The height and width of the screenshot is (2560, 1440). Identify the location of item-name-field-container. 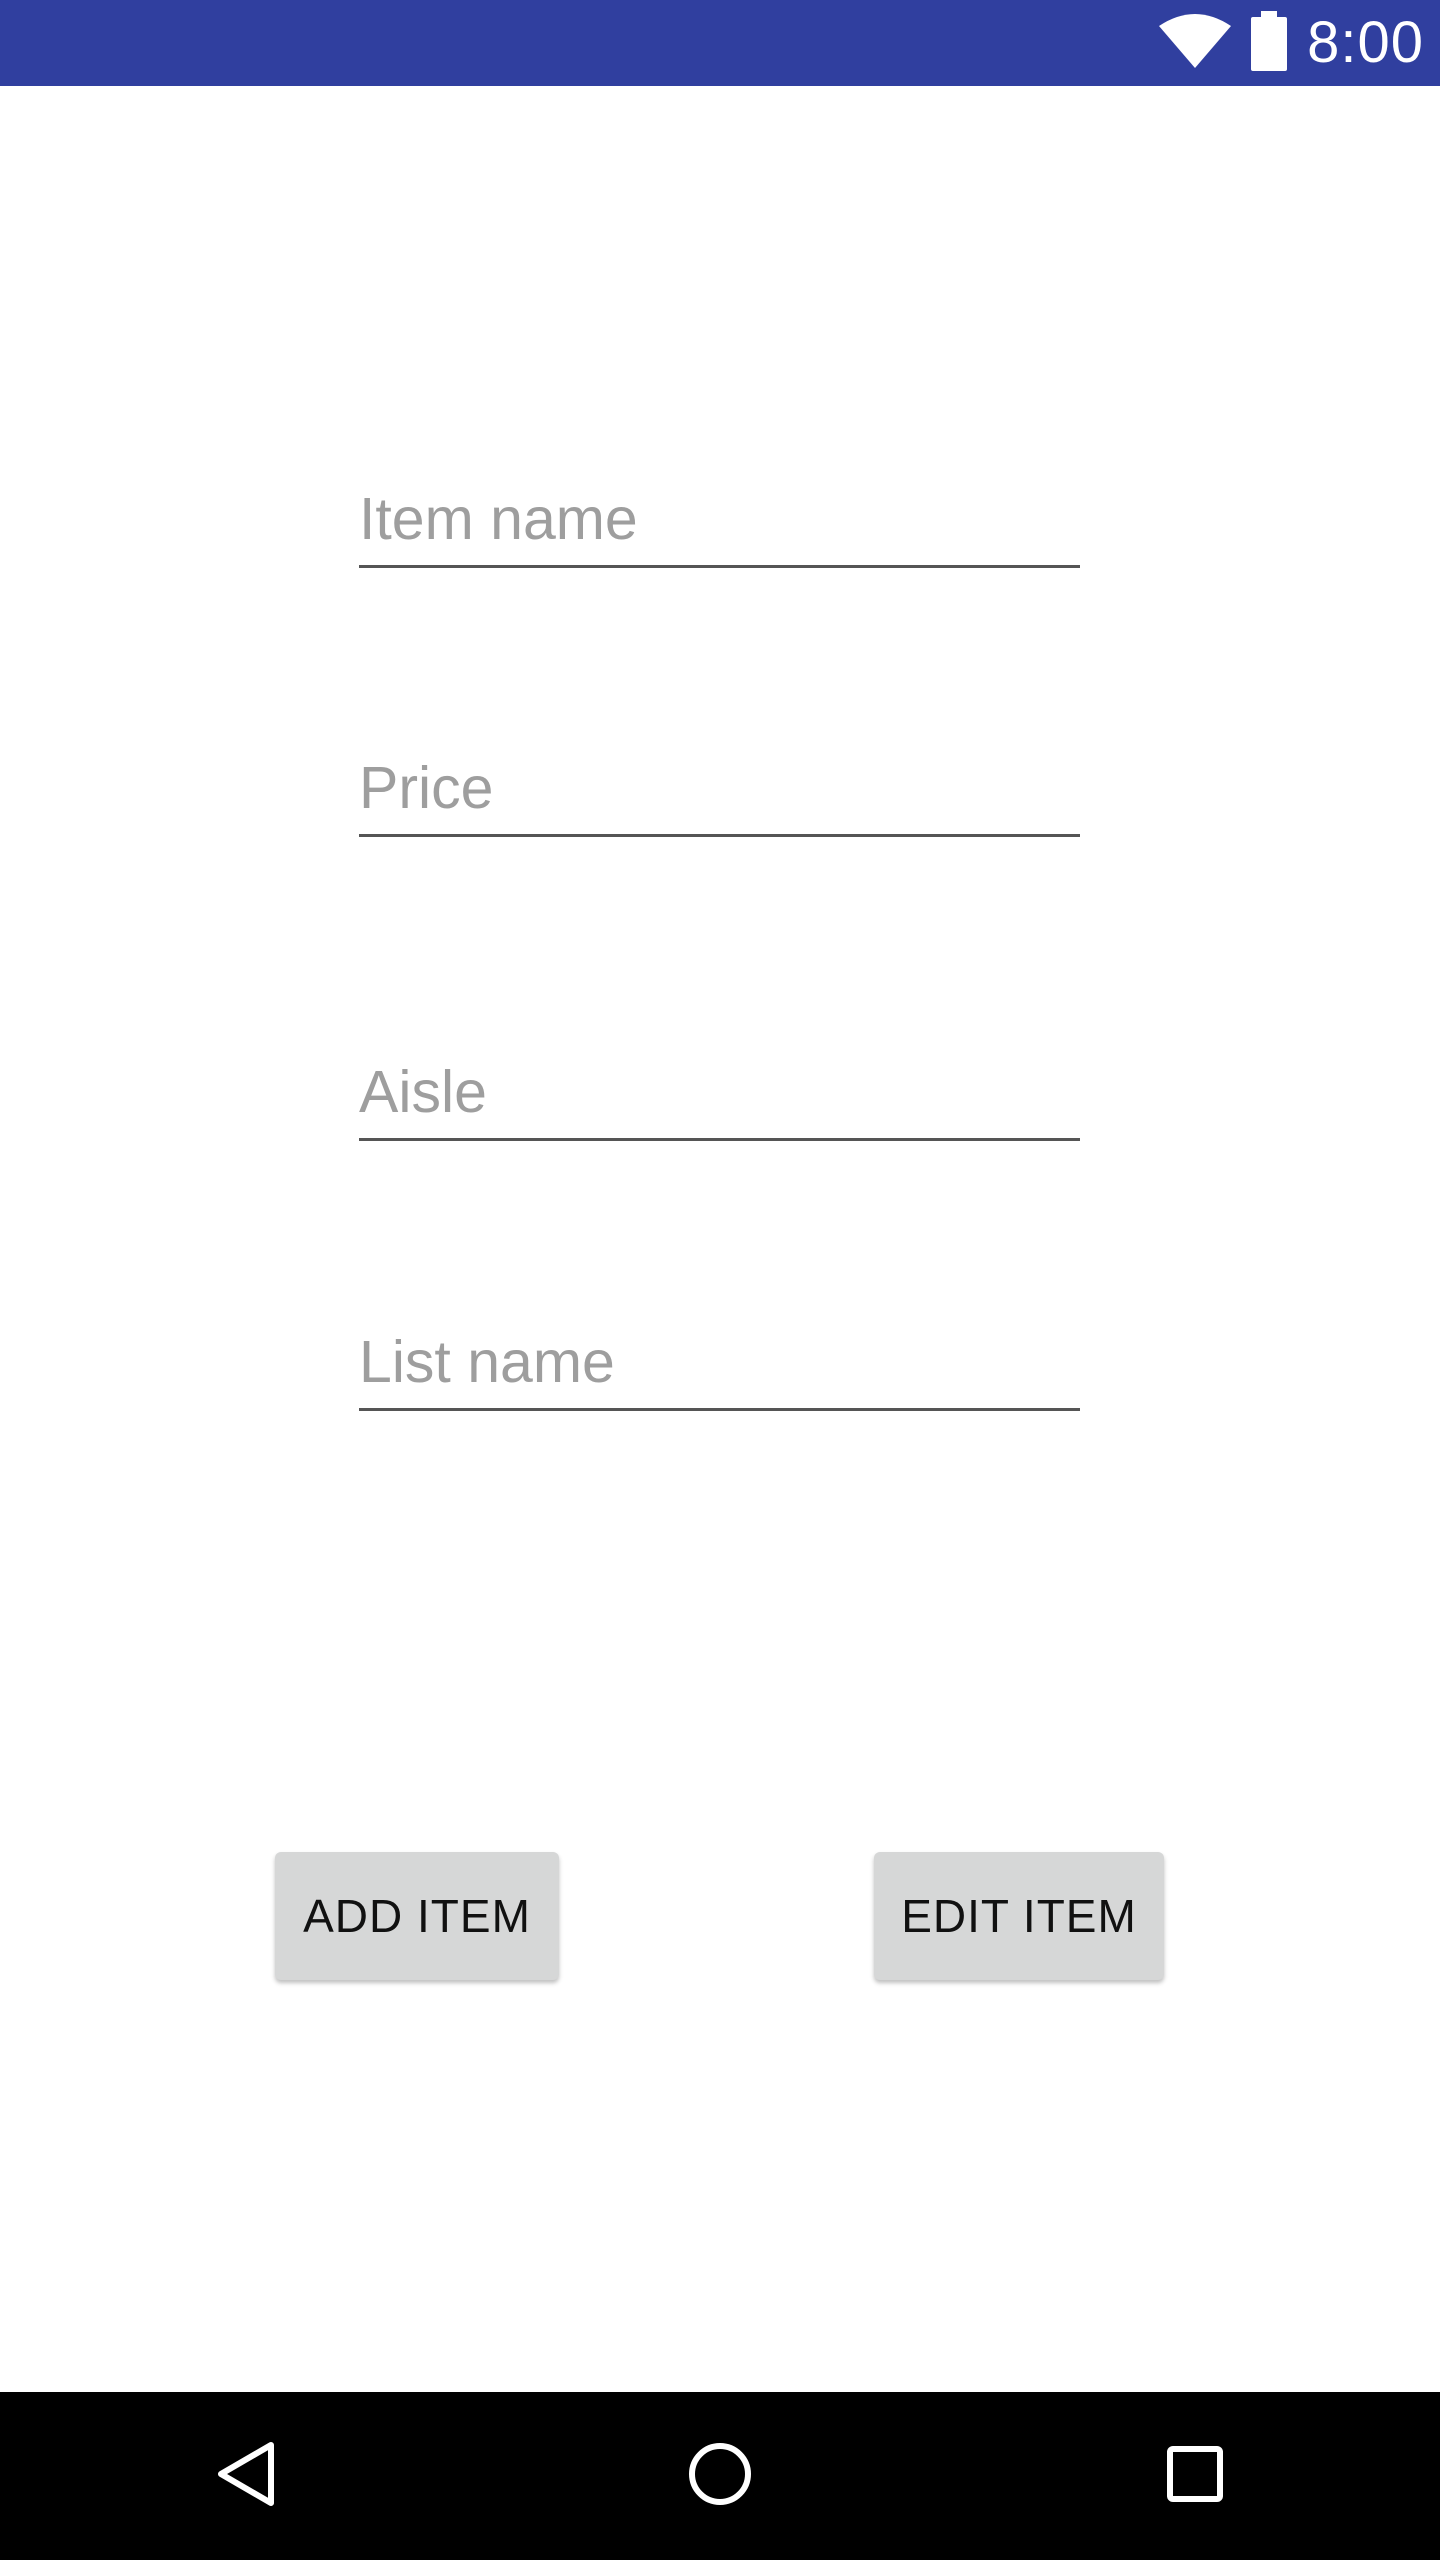
(719, 523).